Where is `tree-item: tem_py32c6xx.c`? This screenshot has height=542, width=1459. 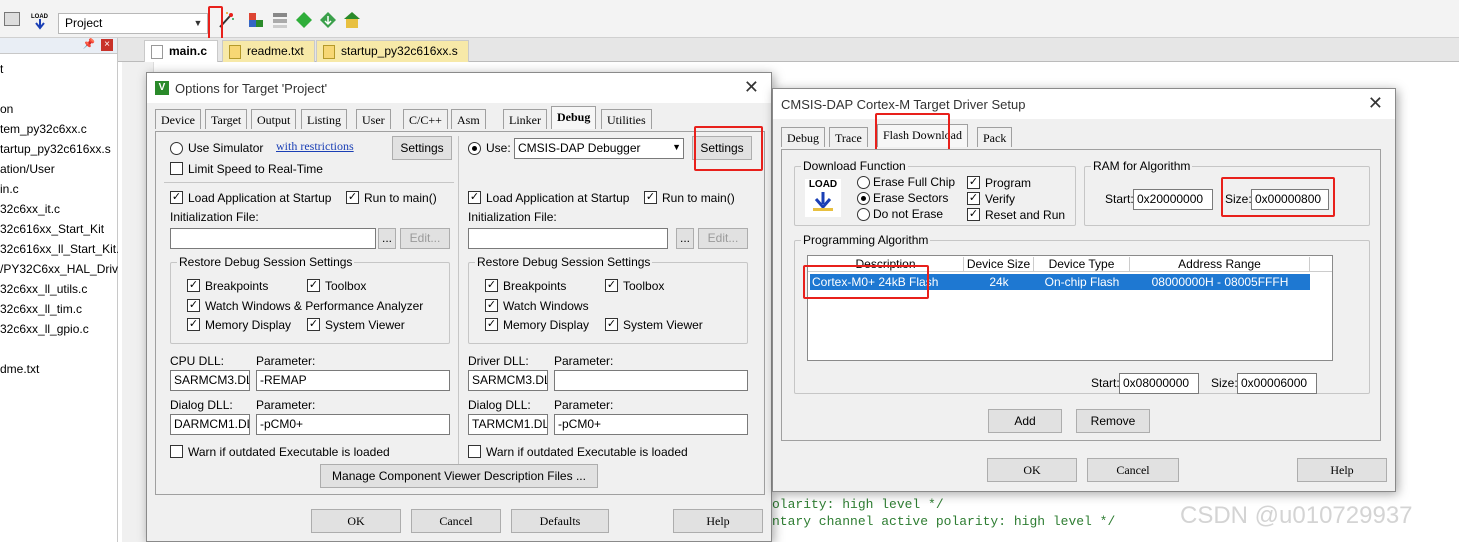 tree-item: tem_py32c6xx.c is located at coordinates (43, 129).